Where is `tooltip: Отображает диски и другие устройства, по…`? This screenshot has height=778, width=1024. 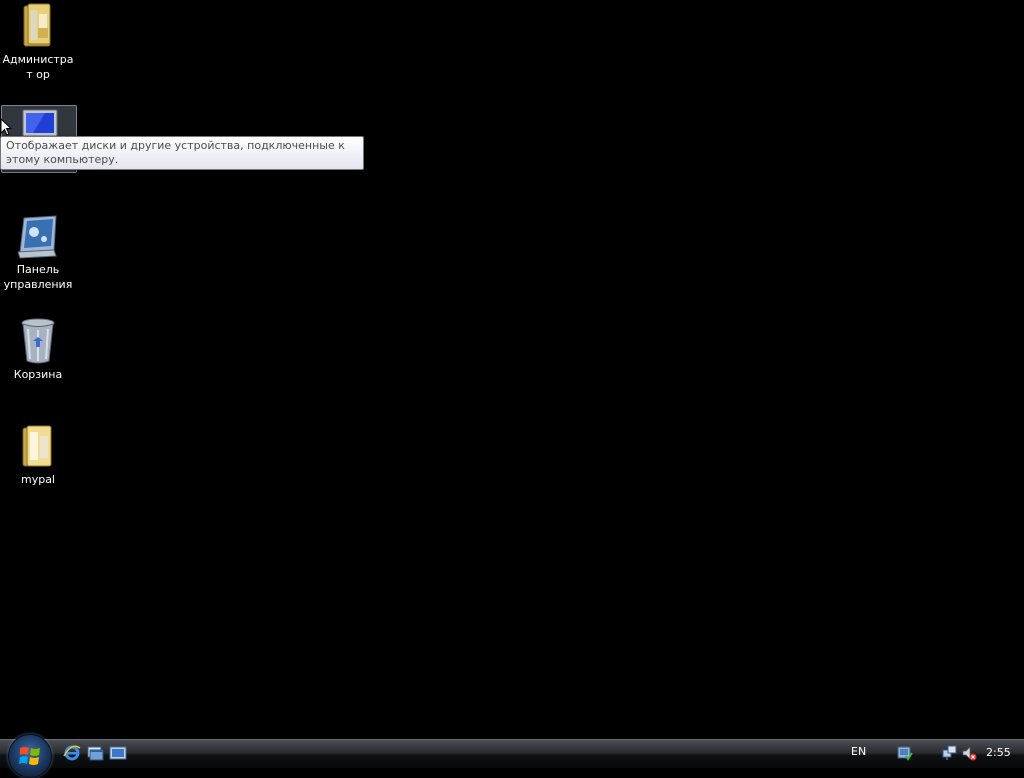
tooltip: Отображает диски и другие устройства, по… is located at coordinates (182, 153).